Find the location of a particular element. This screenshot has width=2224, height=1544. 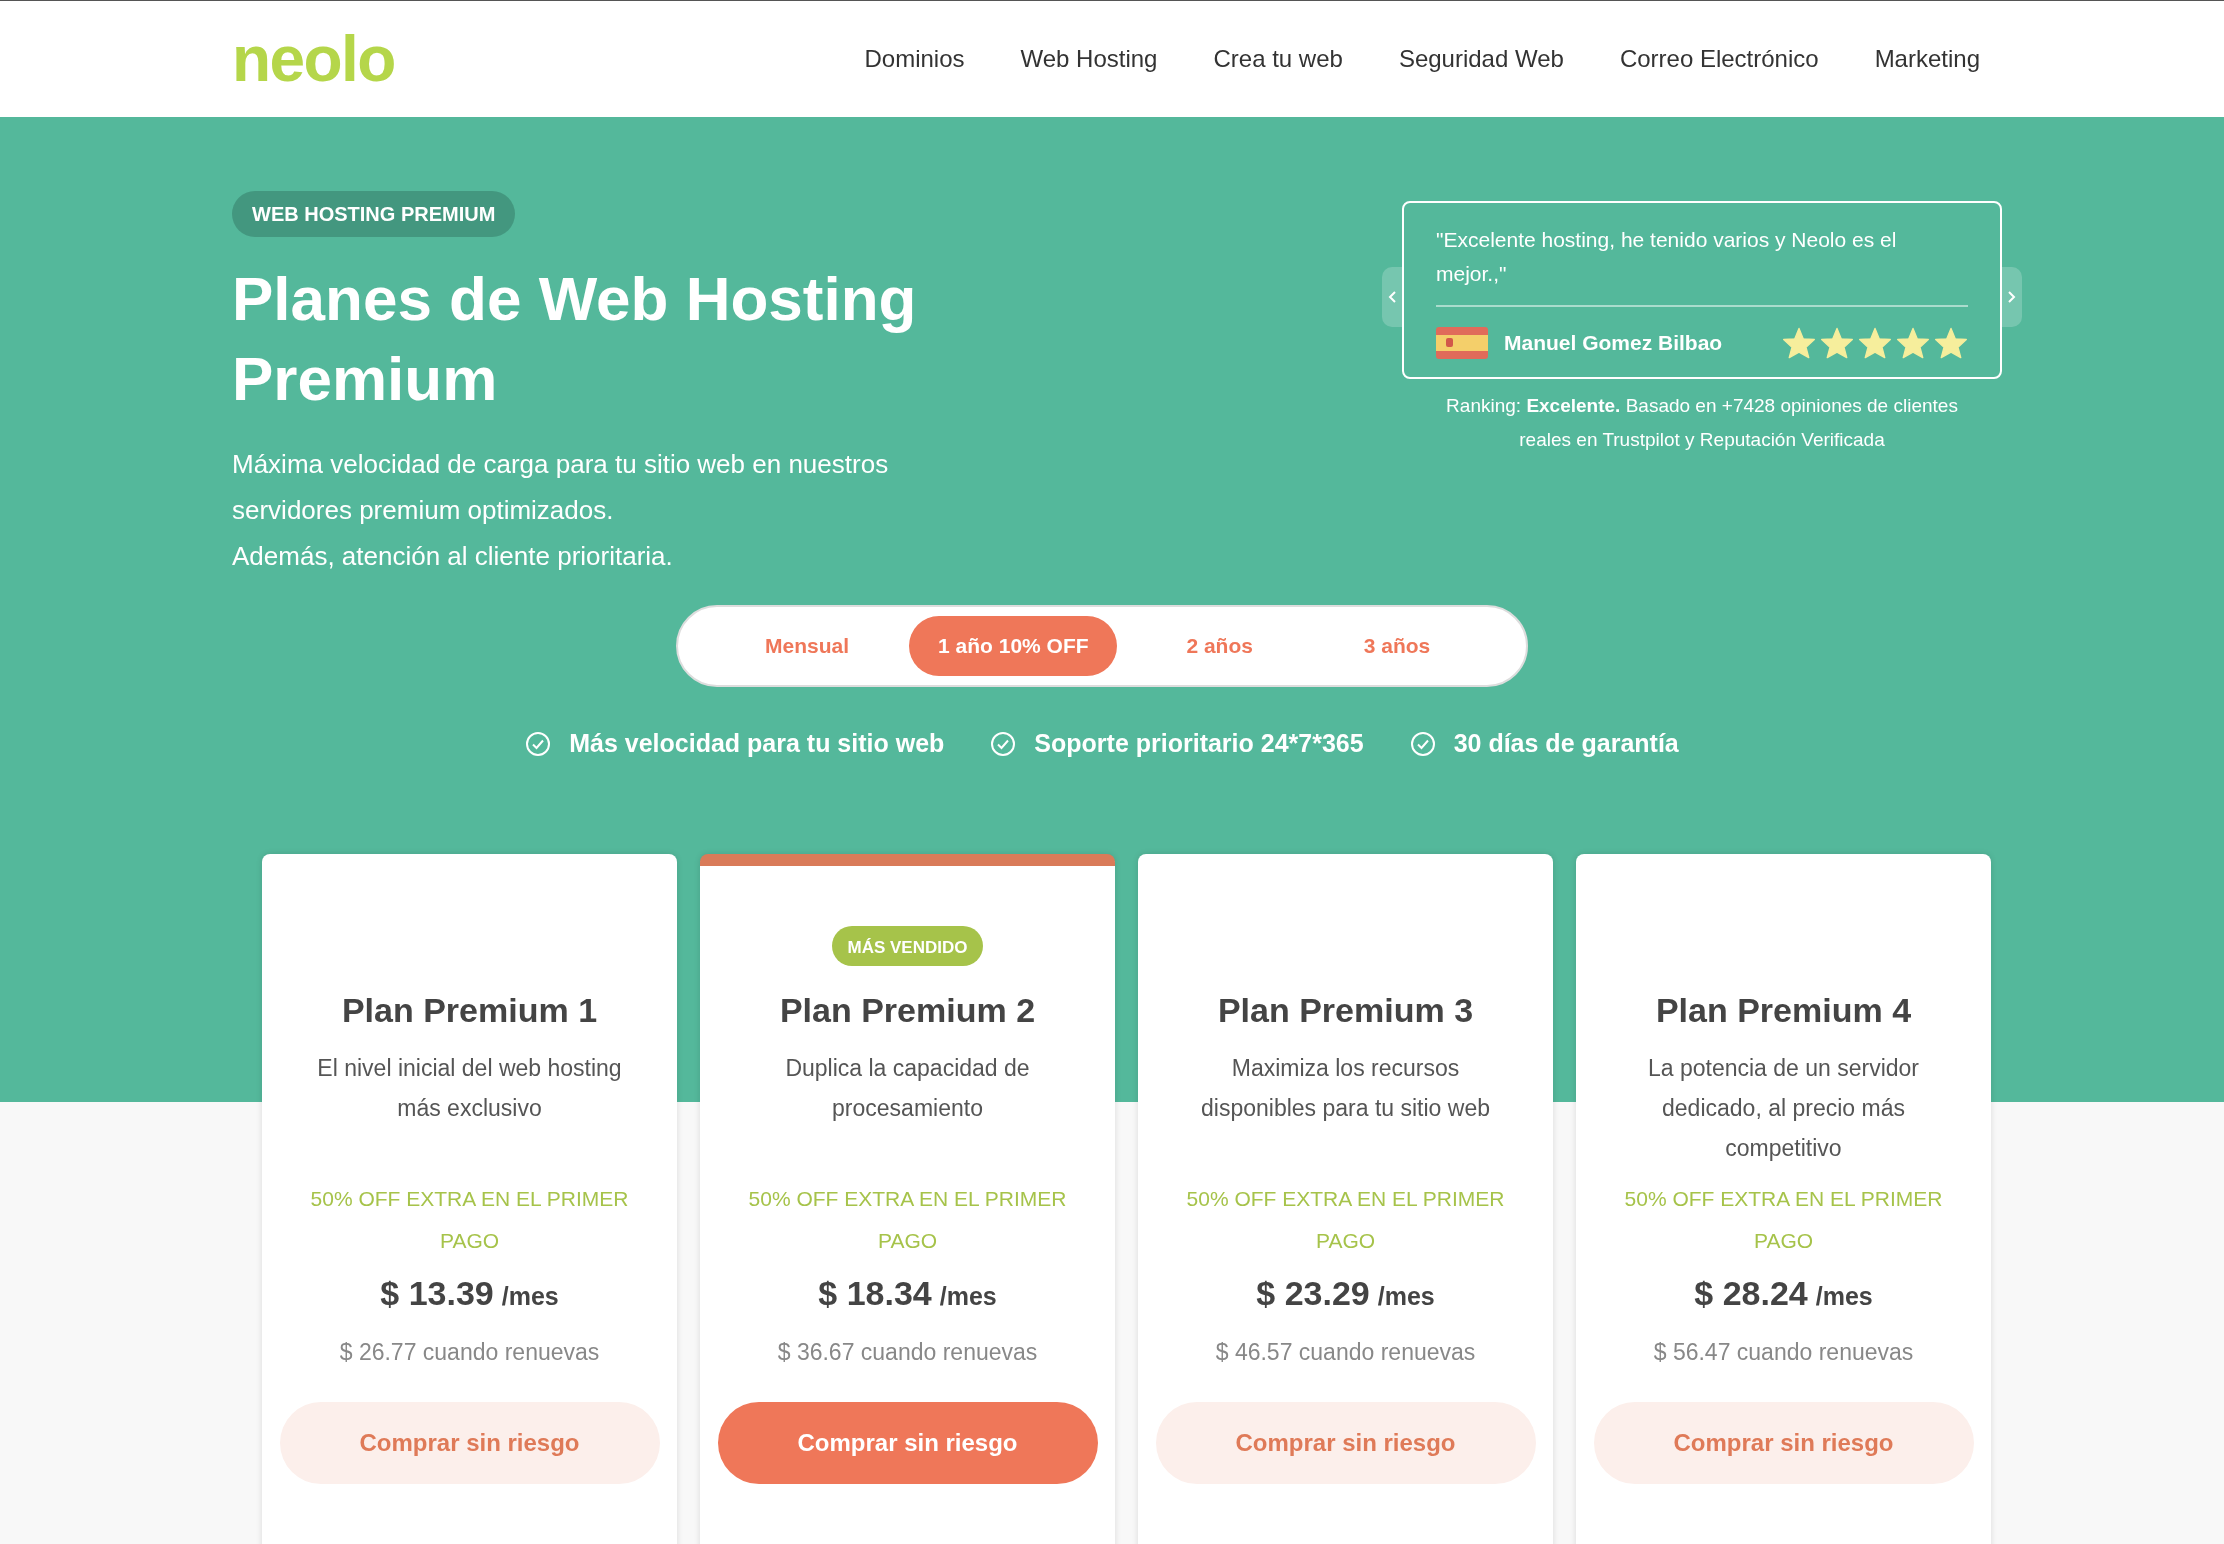

nav-link: Crea tu web is located at coordinates (1278, 59).